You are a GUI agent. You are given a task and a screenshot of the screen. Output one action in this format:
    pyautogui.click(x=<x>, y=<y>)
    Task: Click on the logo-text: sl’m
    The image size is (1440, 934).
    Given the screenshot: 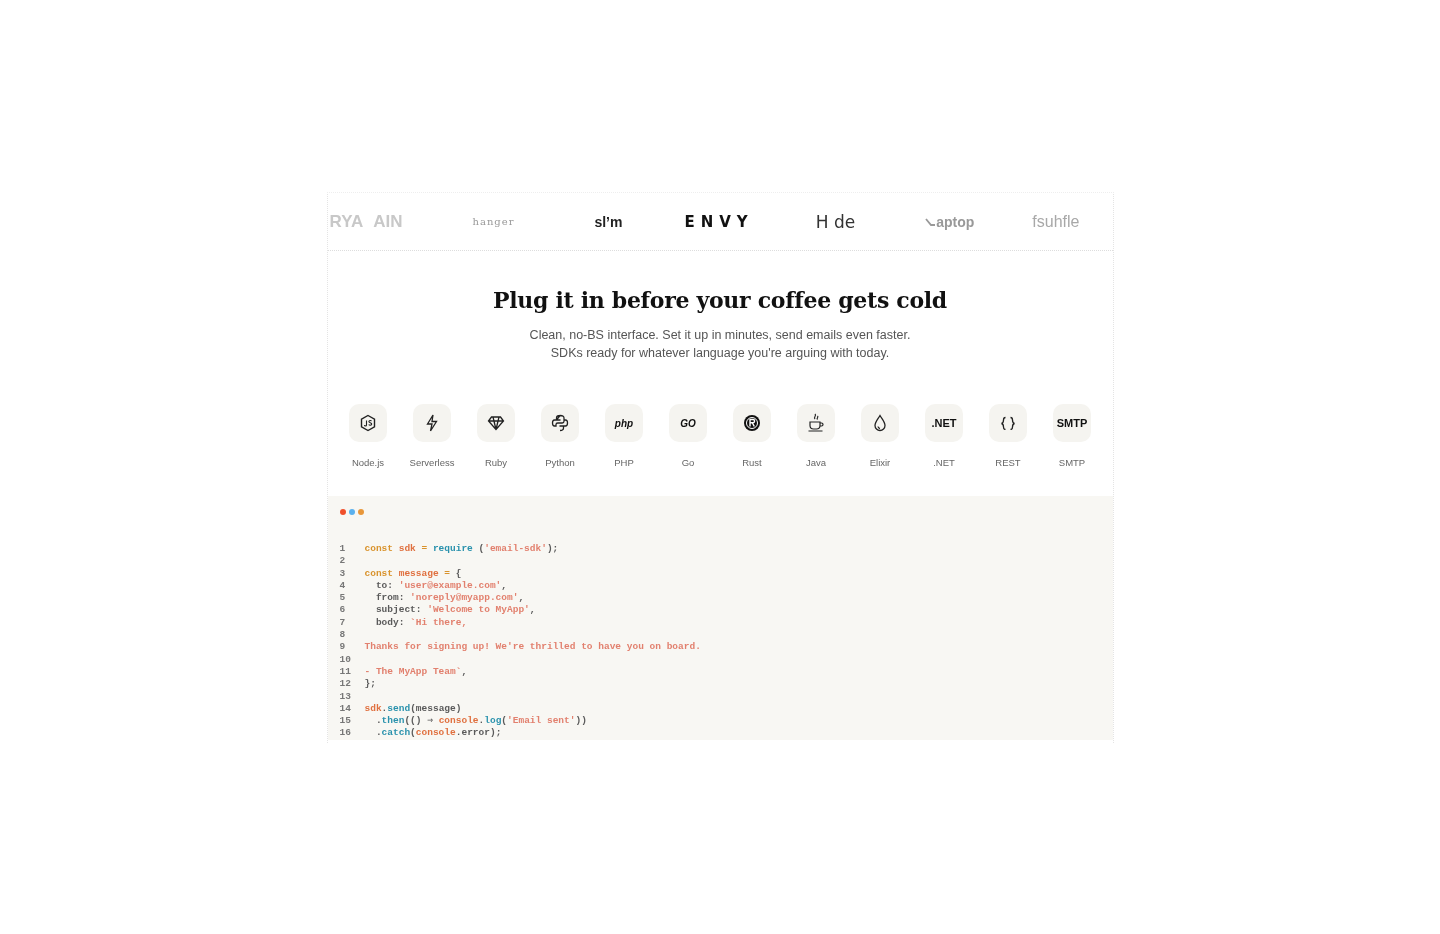 What is the action you would take?
    pyautogui.click(x=608, y=221)
    